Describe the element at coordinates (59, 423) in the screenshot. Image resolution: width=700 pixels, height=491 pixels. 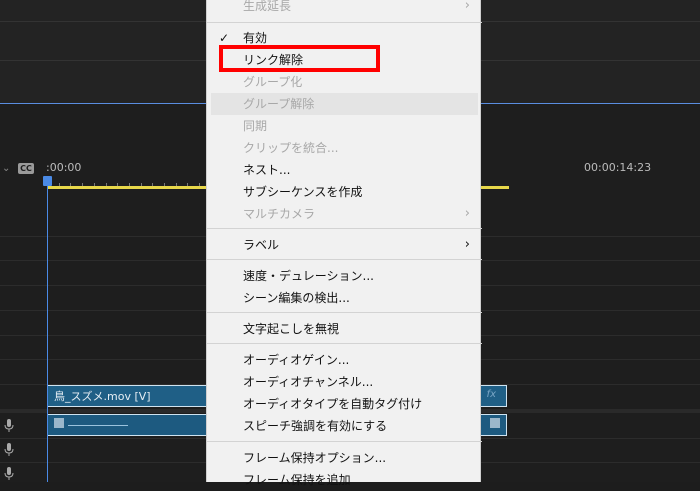
I see `clip-start-marker` at that location.